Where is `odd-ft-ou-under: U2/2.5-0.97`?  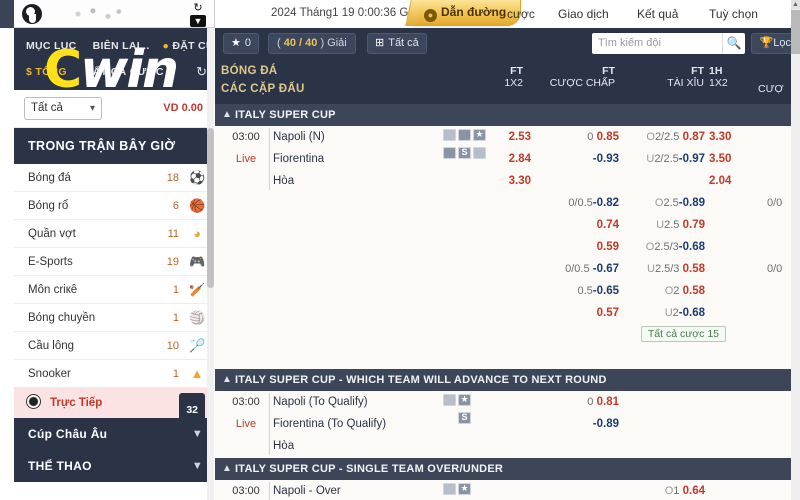 odd-ft-ou-under: U2/2.5-0.97 is located at coordinates (670, 159).